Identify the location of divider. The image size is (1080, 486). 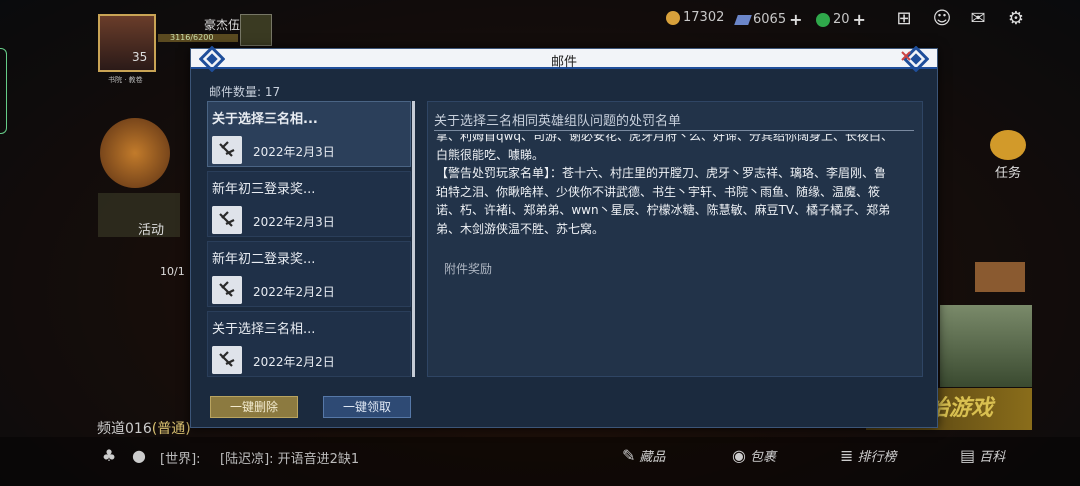
(674, 130).